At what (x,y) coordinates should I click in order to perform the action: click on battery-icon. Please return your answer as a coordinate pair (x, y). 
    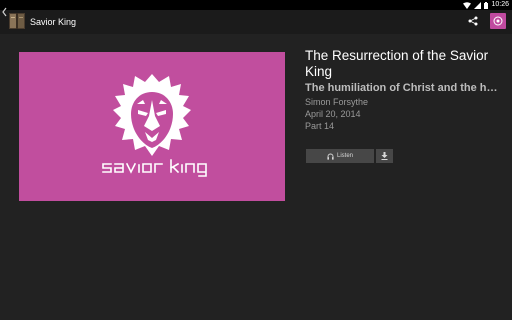
    Looking at the image, I should click on (486, 5).